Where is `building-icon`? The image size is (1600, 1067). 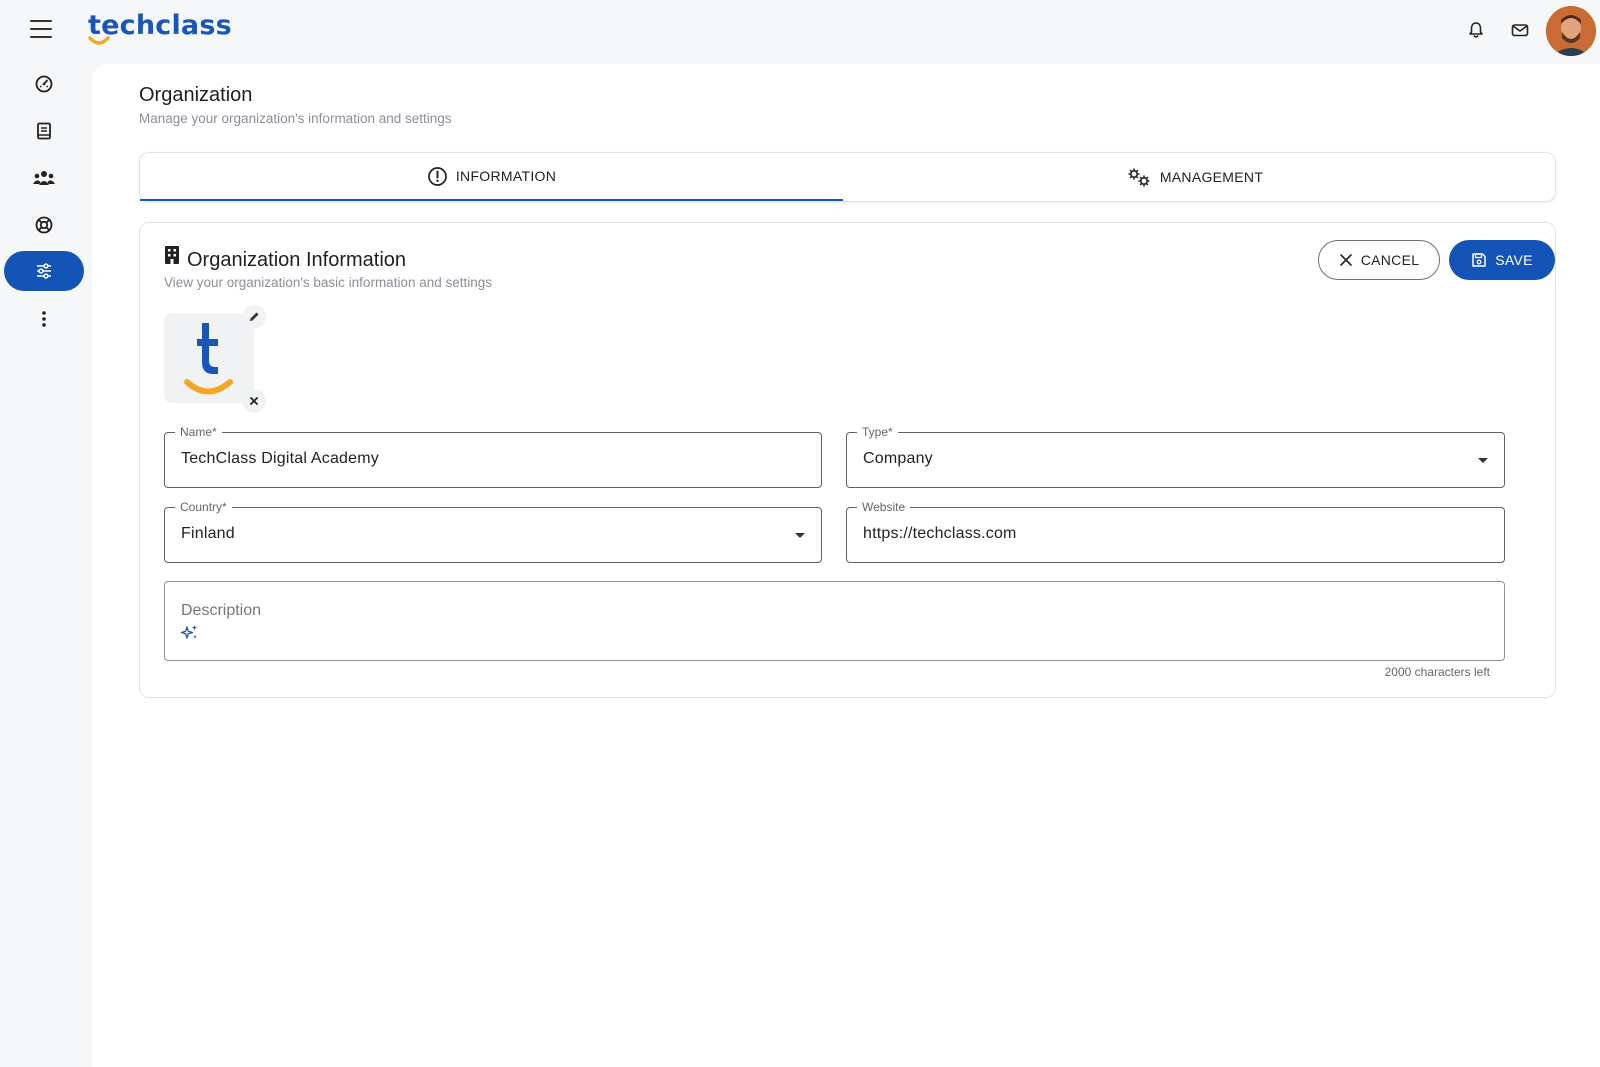
building-icon is located at coordinates (172, 255).